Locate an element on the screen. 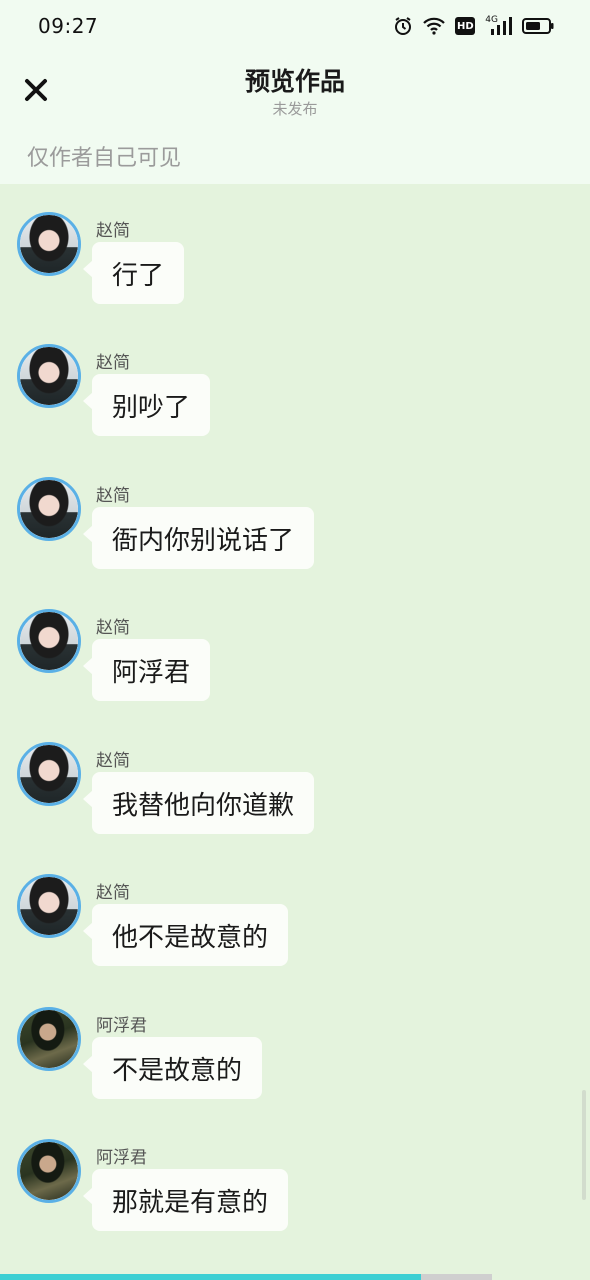  status-bar: 09:27 HD 4G is located at coordinates (295, 26).